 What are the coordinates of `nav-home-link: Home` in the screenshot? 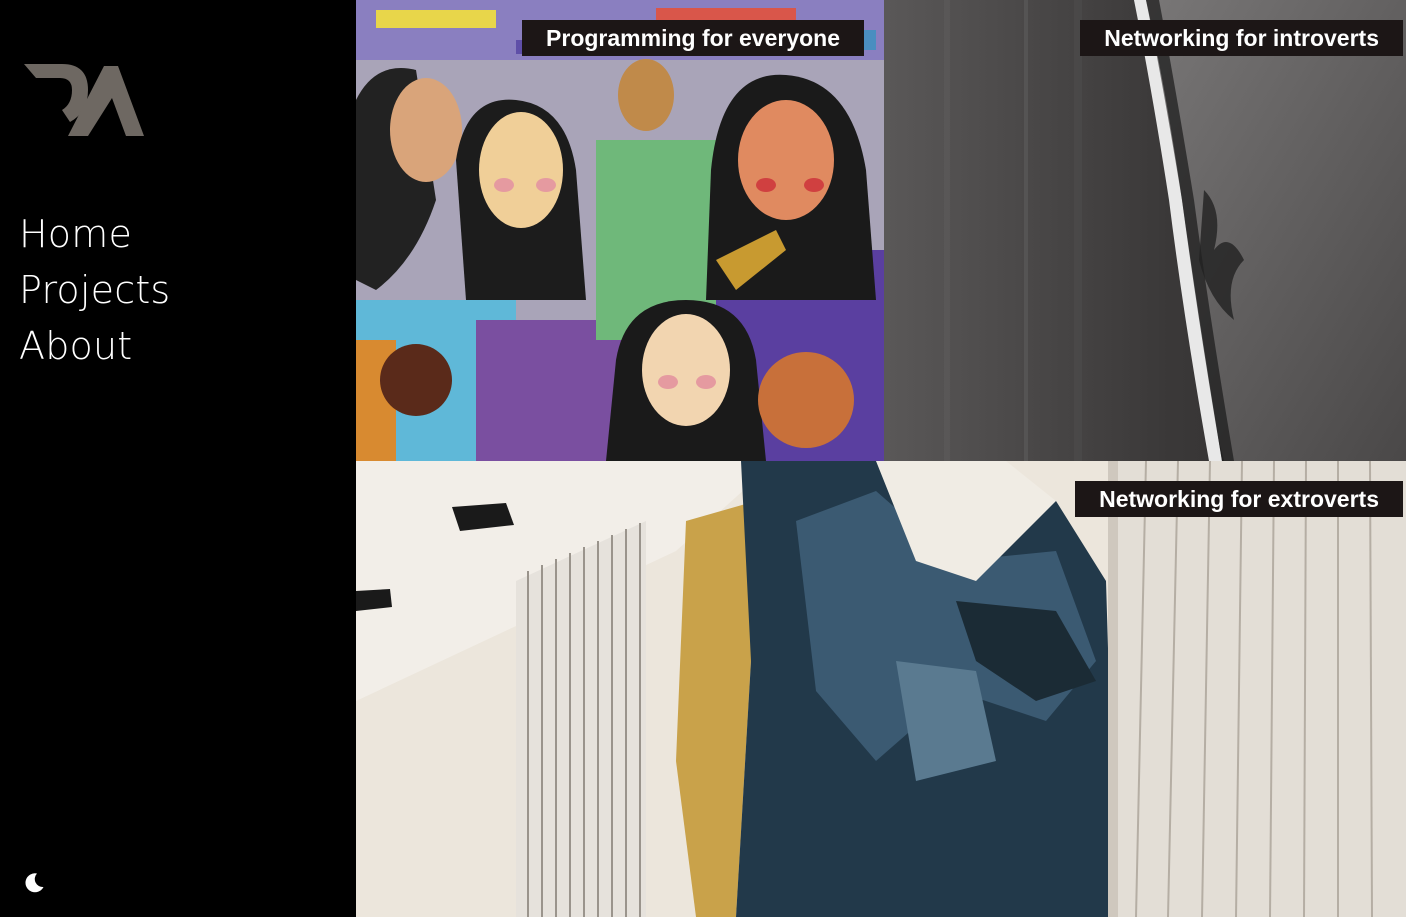 It's located at (94, 234).